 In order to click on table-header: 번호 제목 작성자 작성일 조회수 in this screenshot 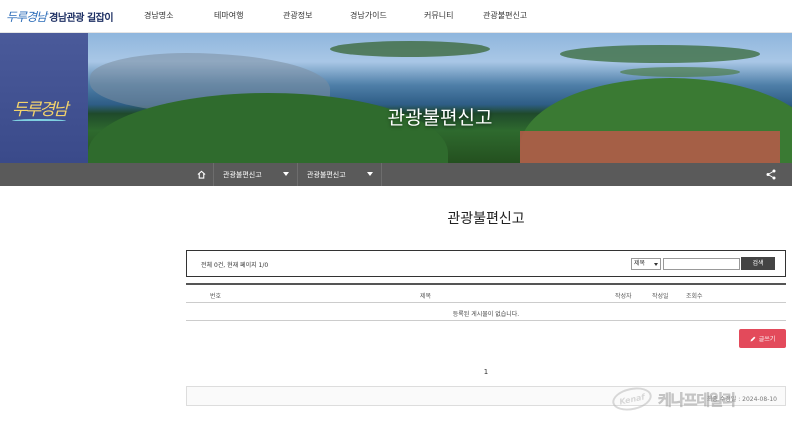, I will do `click(486, 293)`.